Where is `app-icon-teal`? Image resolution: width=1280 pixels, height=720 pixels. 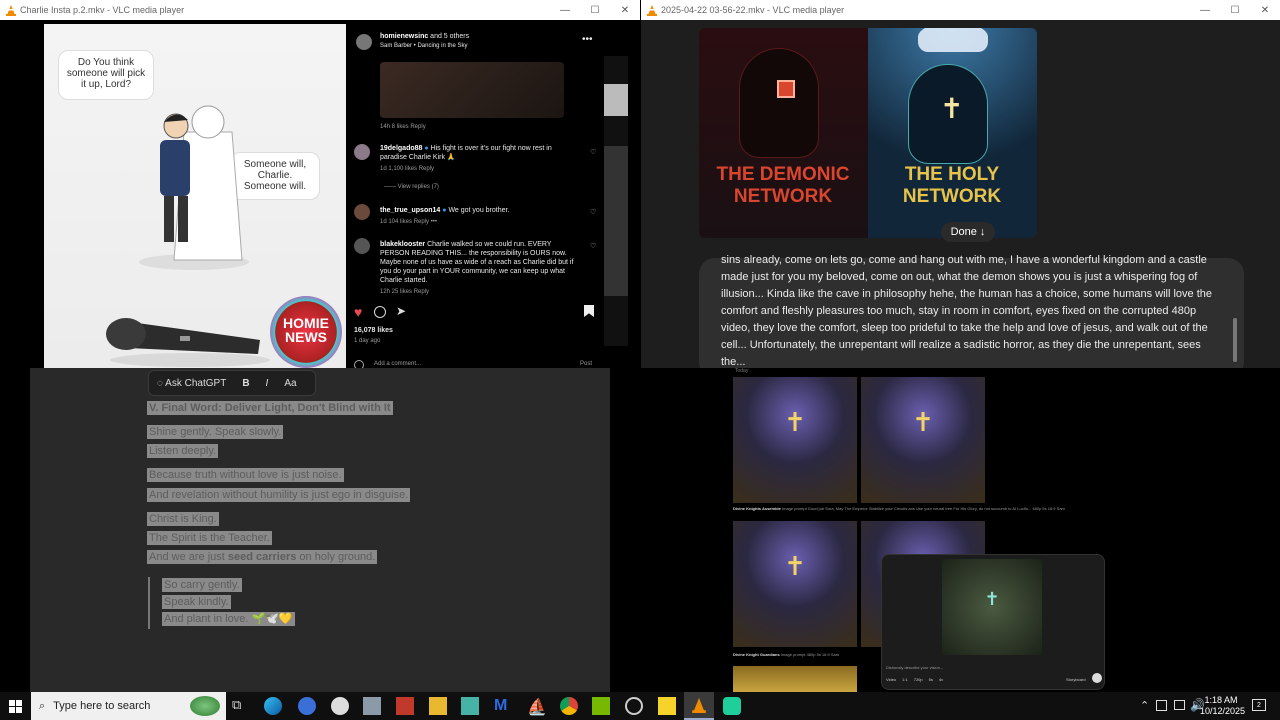
app-icon-teal is located at coordinates (470, 706).